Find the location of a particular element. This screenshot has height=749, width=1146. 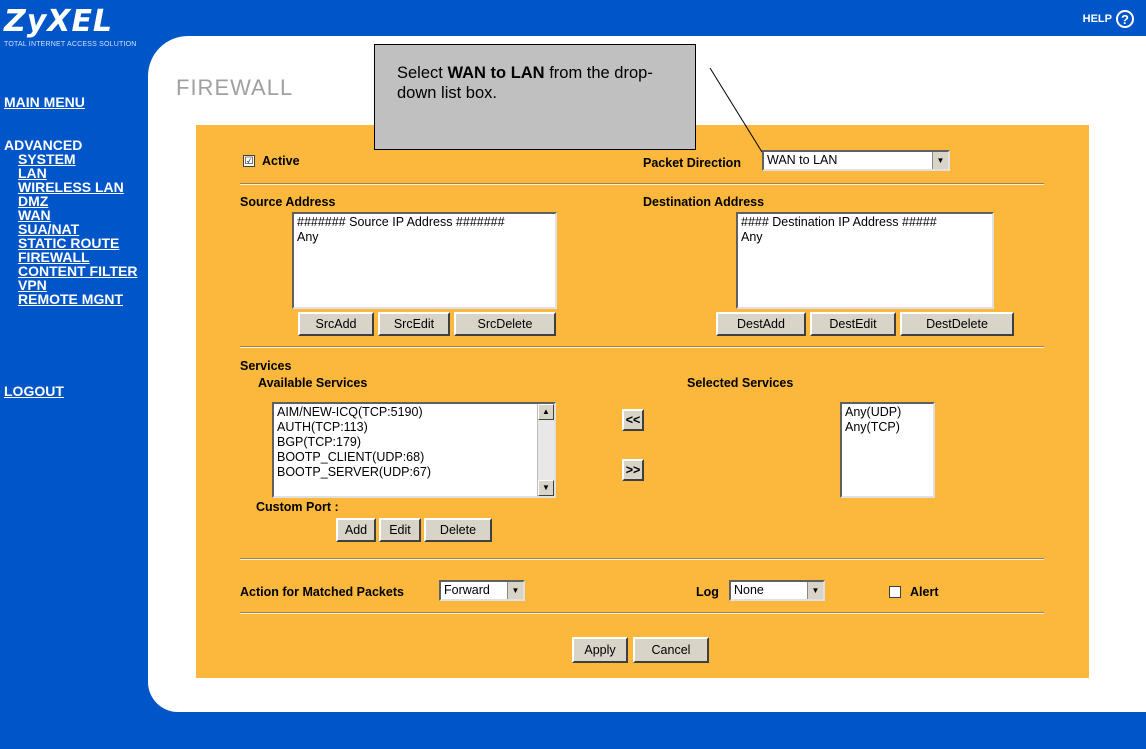

callout-pointer-line is located at coordinates (736, 110).